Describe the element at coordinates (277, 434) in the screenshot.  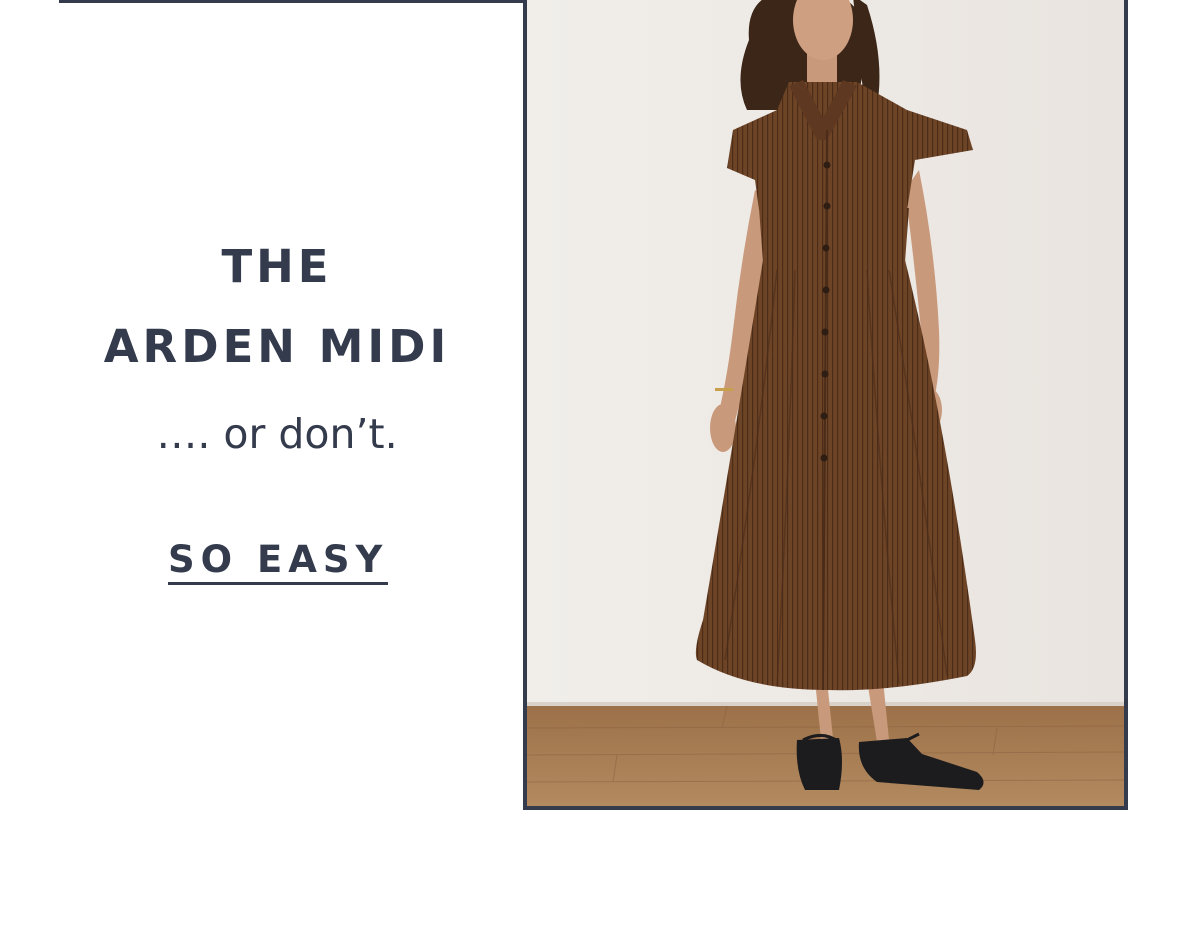
I see `tagline: …. or don’t.` at that location.